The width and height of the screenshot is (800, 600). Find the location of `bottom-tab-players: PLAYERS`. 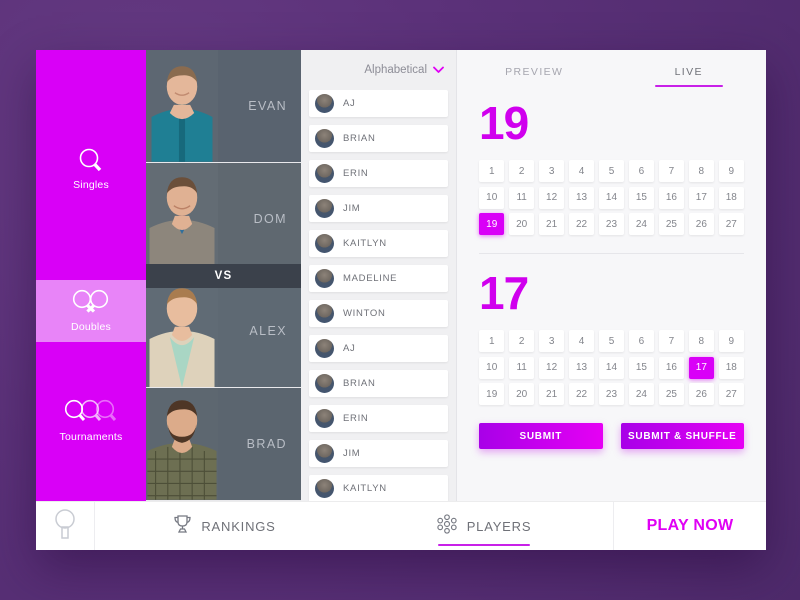

bottom-tab-players: PLAYERS is located at coordinates (483, 526).